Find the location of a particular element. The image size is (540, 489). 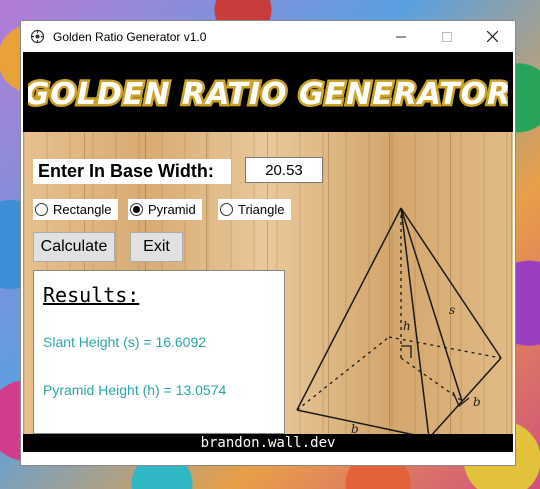

results-title: Results: is located at coordinates (91, 295).